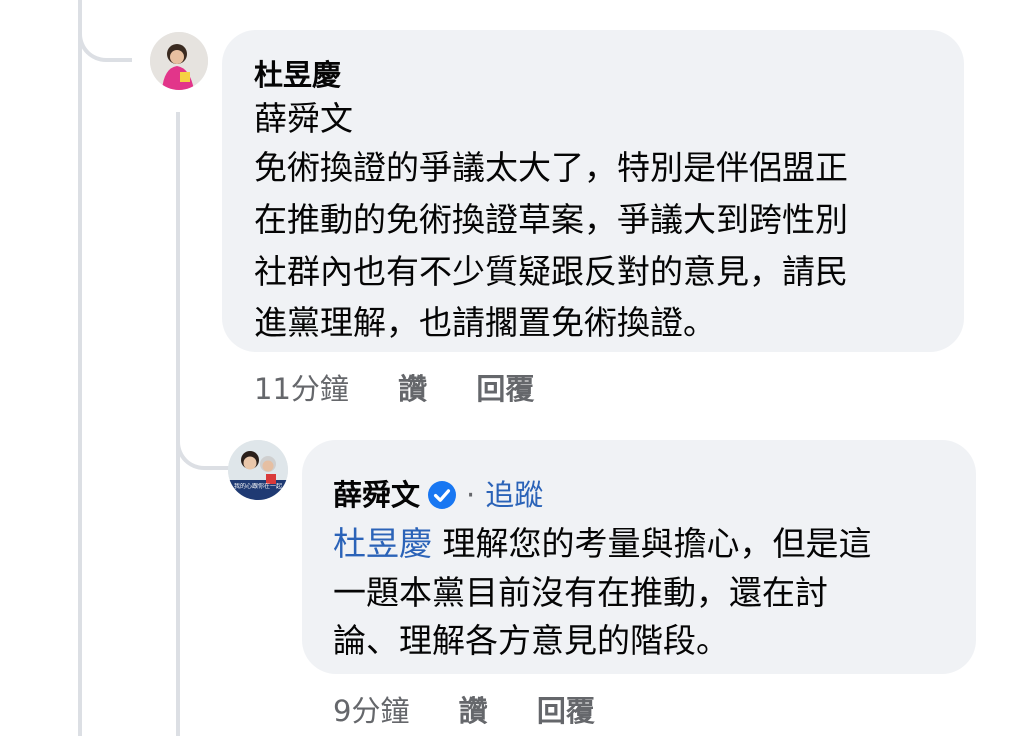  Describe the element at coordinates (376, 495) in the screenshot. I see `comment2-author: 薛舜文` at that location.